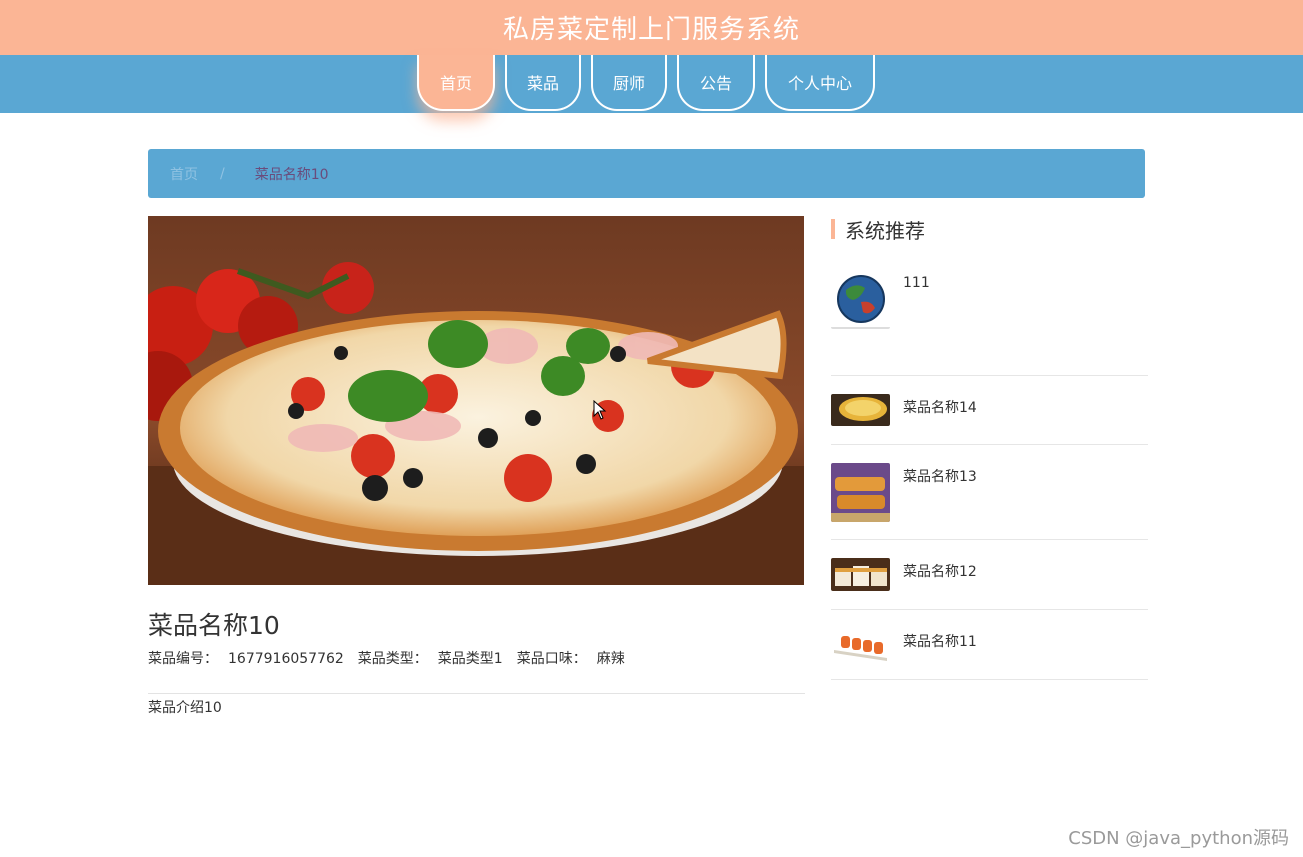 Image resolution: width=1303 pixels, height=857 pixels. I want to click on sushi-rolls-icon, so click(860, 645).